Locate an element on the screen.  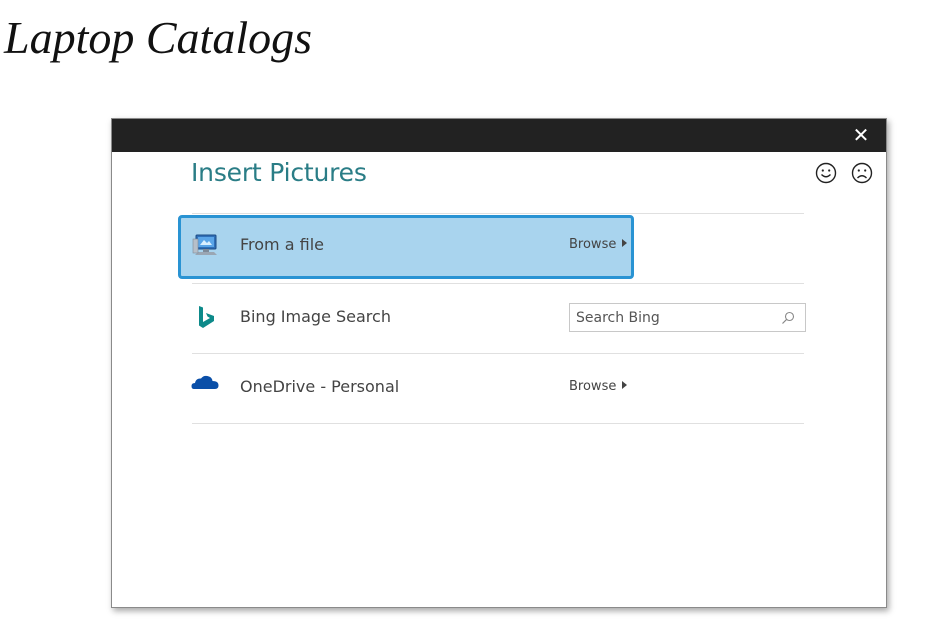
slide-heading: Laptop Catalogs is located at coordinates (158, 37).